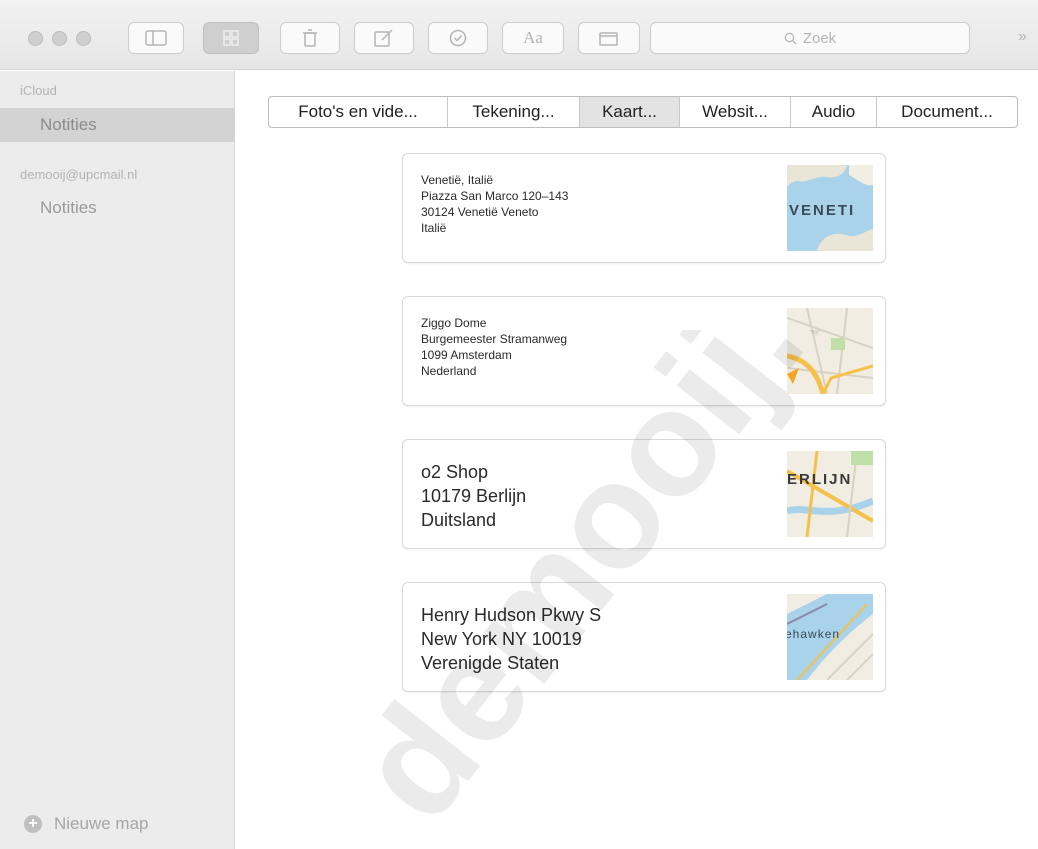 The width and height of the screenshot is (1038, 849). Describe the element at coordinates (466, 355) in the screenshot. I see `address-line: 1099 Amsterdam` at that location.